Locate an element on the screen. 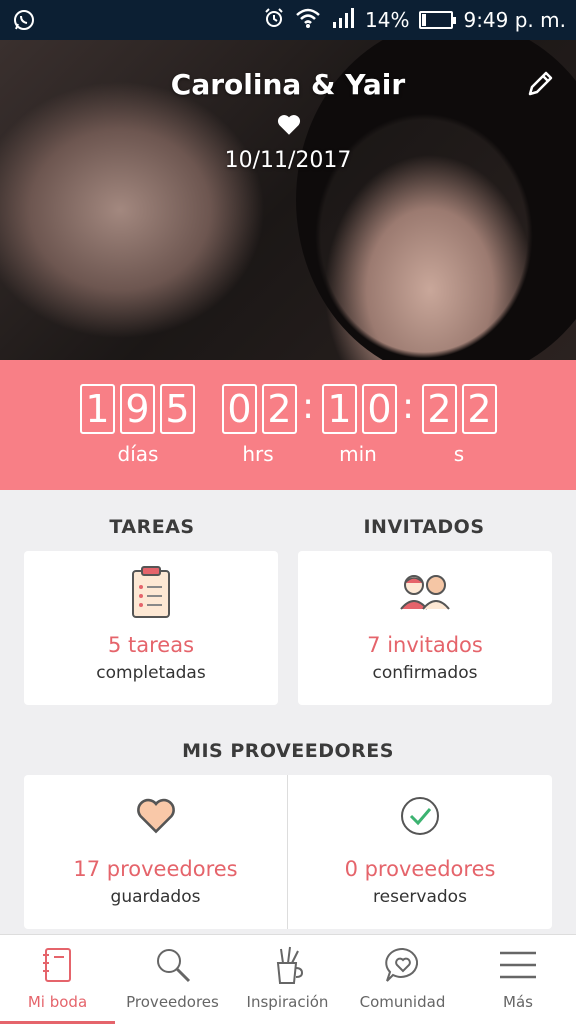  battery-icon is located at coordinates (438, 20).